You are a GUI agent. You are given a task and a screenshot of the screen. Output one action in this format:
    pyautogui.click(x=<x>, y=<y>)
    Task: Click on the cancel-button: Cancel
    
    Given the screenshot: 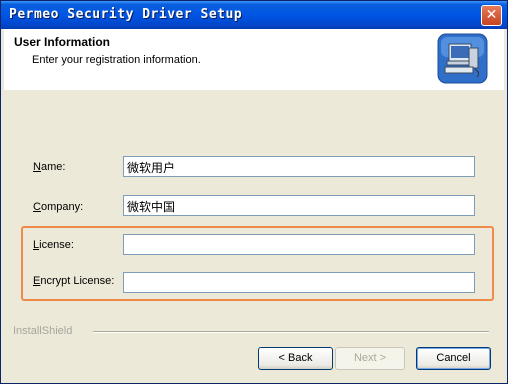 What is the action you would take?
    pyautogui.click(x=453, y=358)
    